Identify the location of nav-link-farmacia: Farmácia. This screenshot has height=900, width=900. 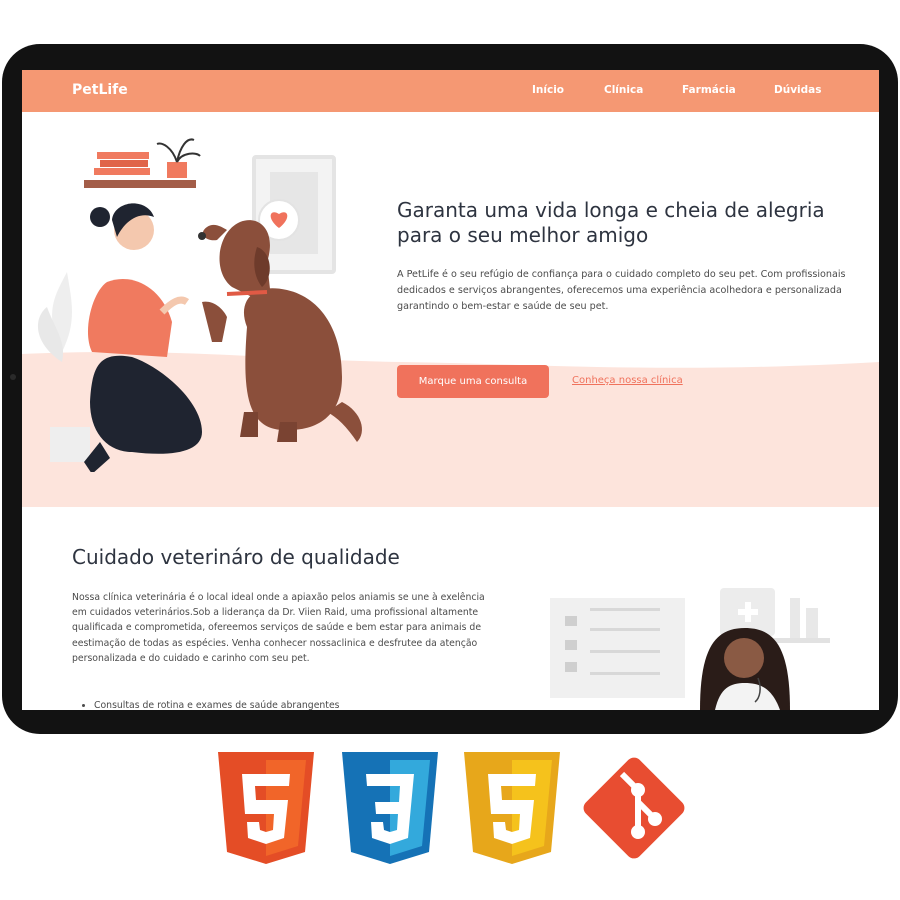
(709, 90).